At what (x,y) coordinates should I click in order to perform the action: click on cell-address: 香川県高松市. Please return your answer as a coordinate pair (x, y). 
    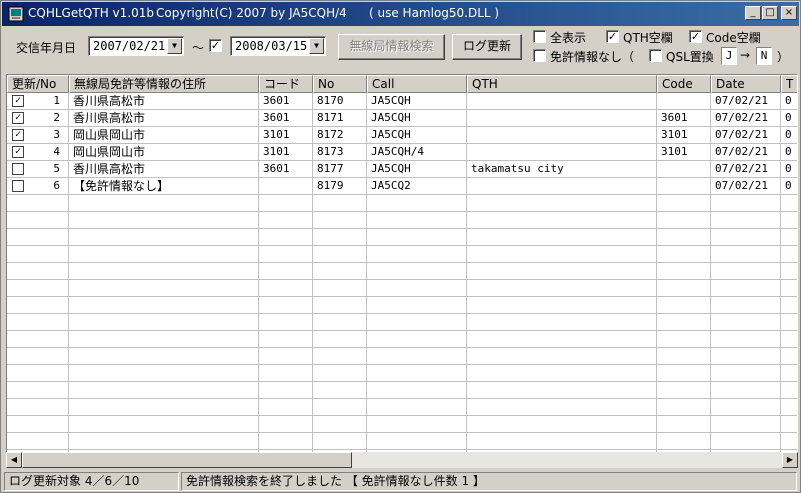
    Looking at the image, I should click on (164, 169).